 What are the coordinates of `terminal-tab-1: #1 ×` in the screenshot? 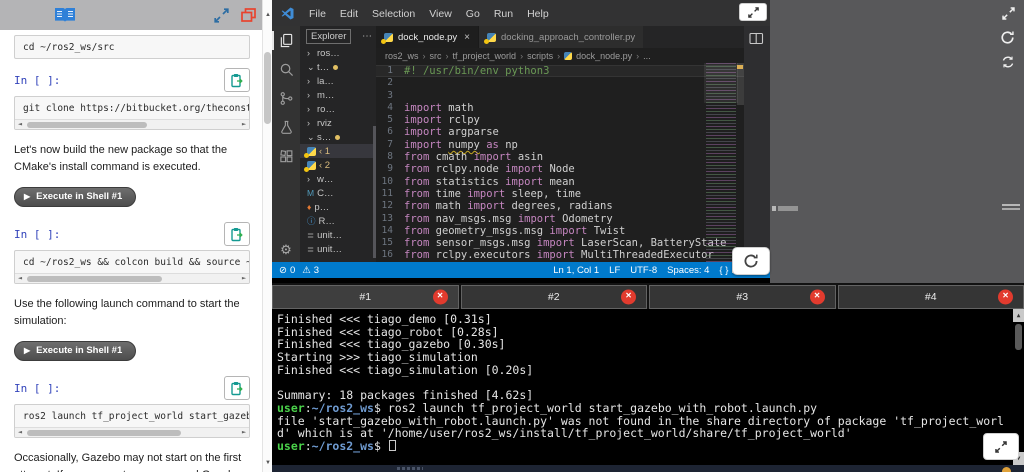 It's located at (365, 297).